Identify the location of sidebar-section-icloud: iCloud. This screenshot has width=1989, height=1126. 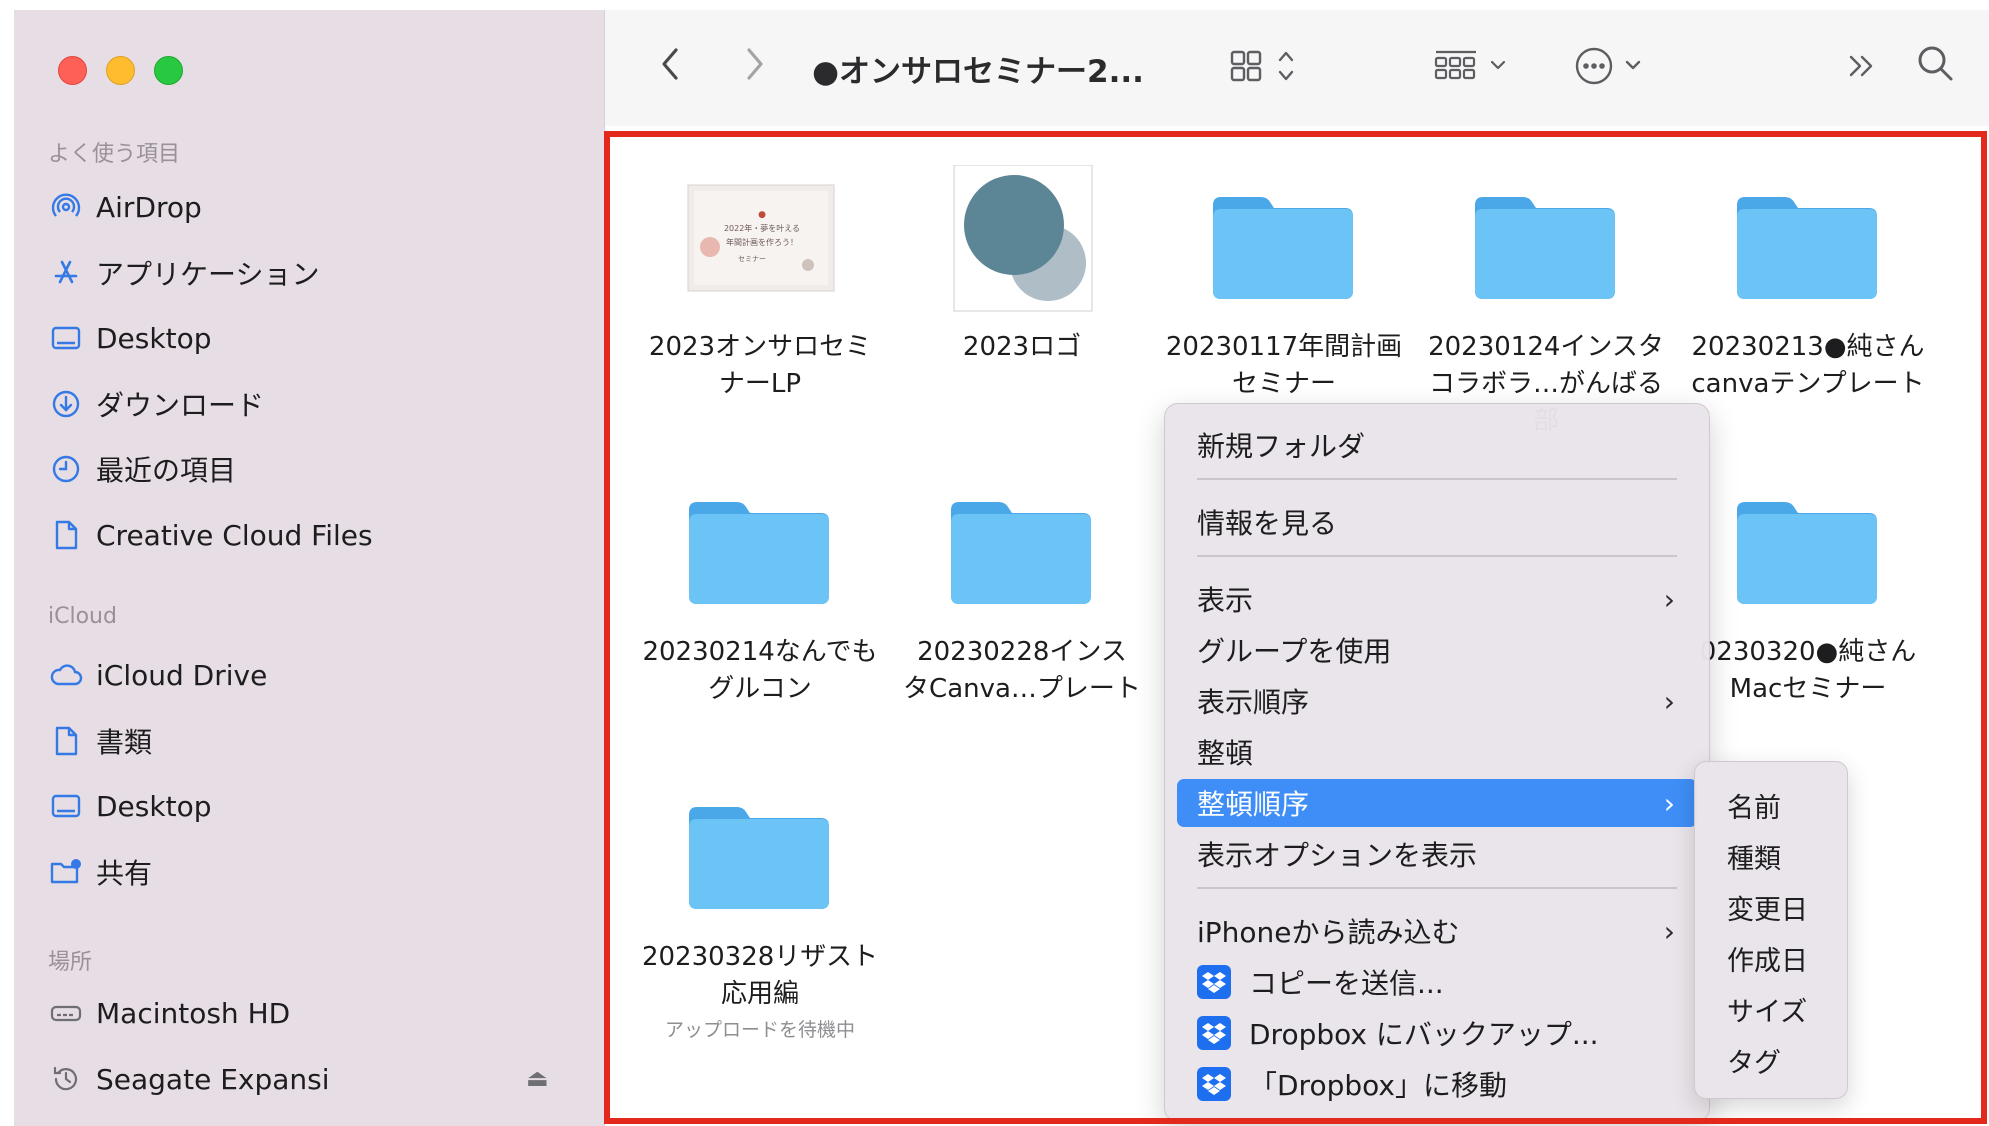
(82, 616).